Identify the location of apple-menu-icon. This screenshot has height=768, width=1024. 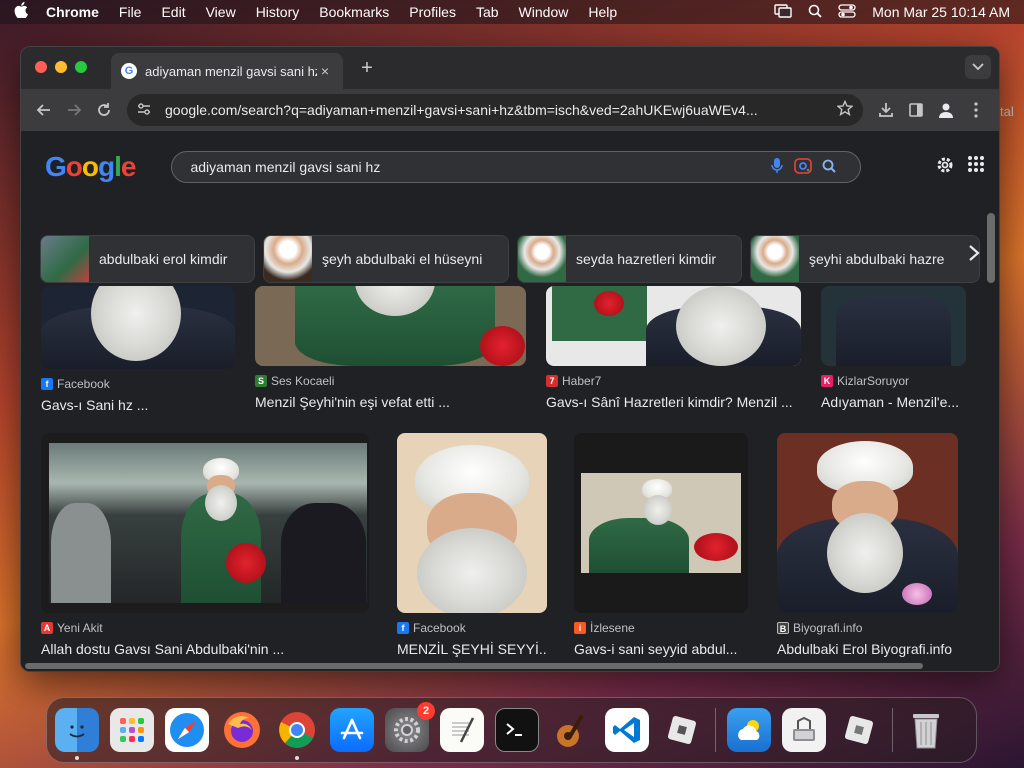
(21, 12).